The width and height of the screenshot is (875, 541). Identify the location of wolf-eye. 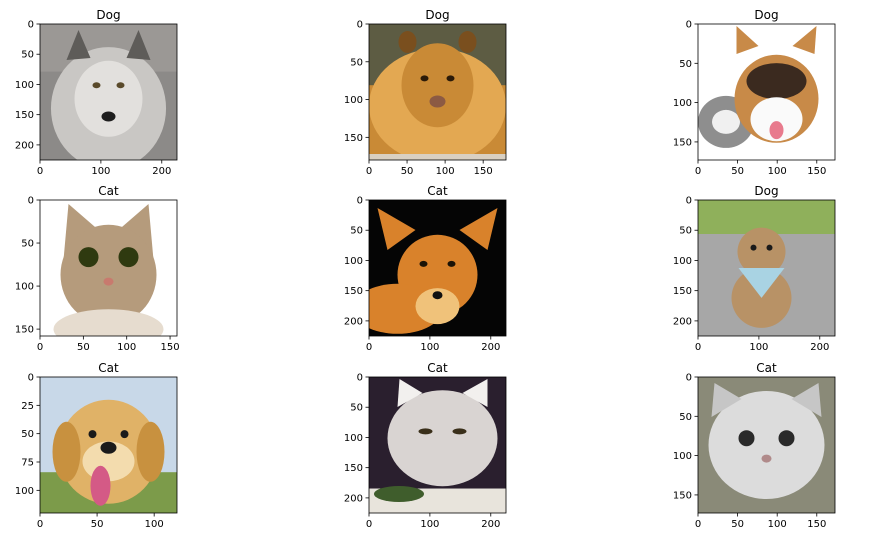
(96, 85).